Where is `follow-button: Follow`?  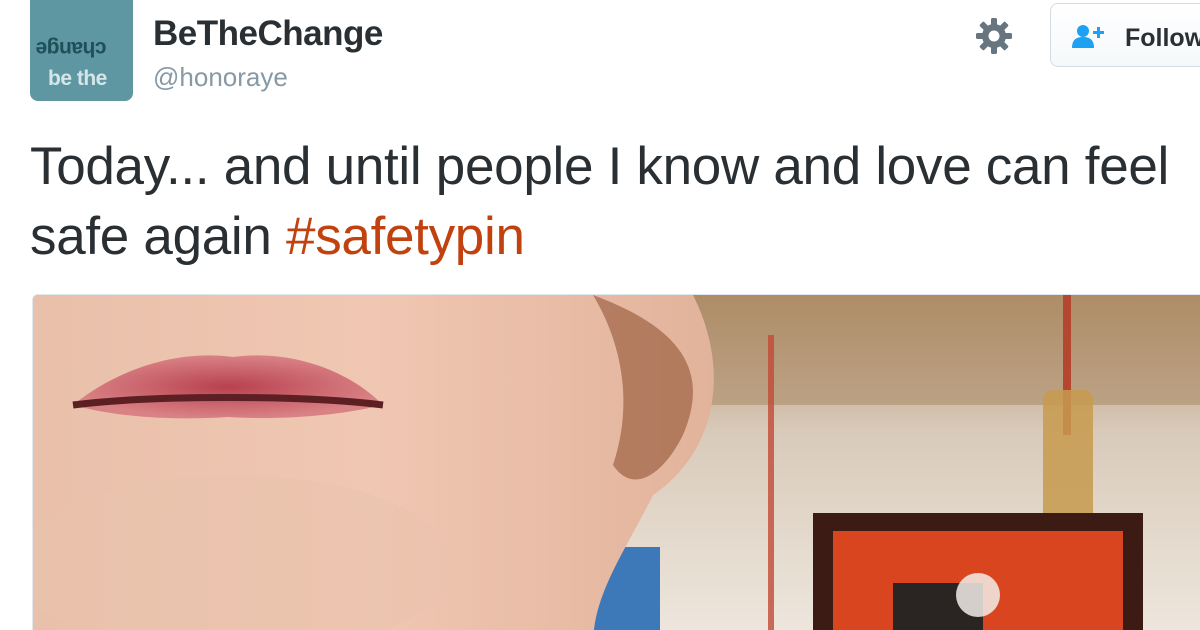 follow-button: Follow is located at coordinates (1125, 35).